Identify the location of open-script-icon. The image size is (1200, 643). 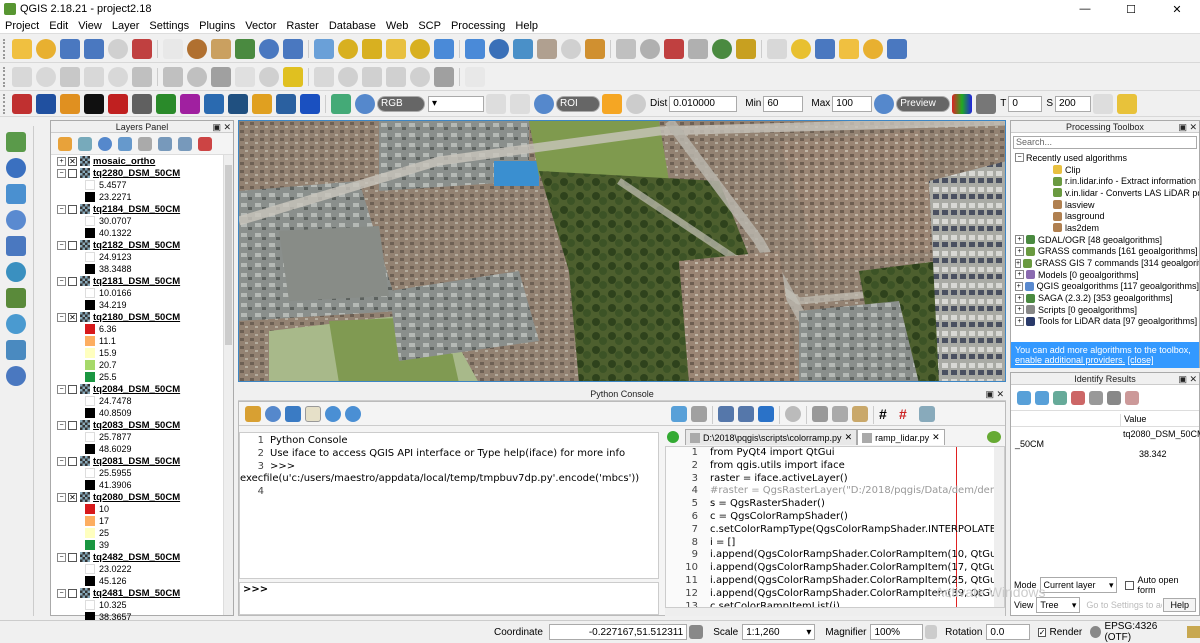
(679, 414).